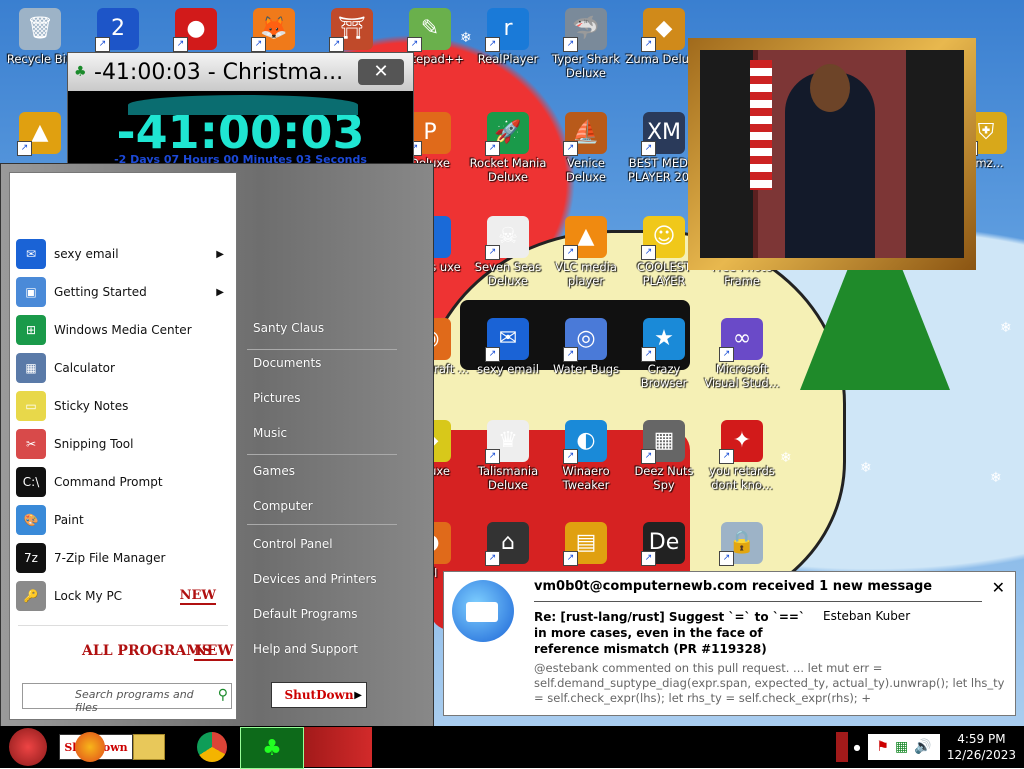 This screenshot has height=769, width=1024. What do you see at coordinates (586, 440) in the screenshot?
I see `icon-glyph: ◐` at bounding box center [586, 440].